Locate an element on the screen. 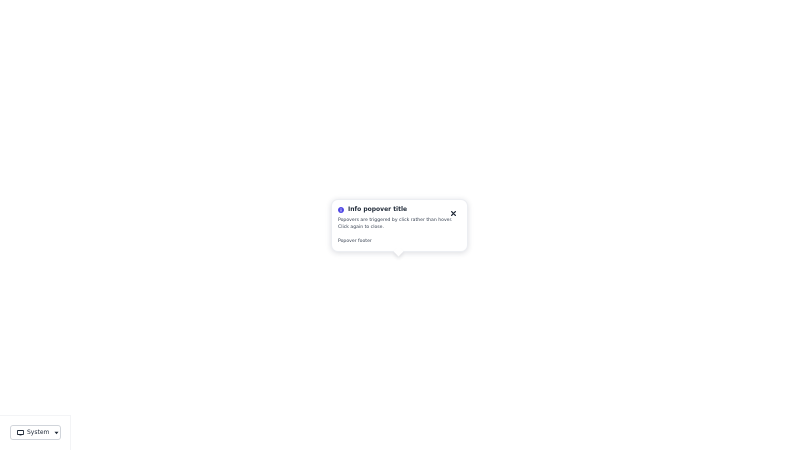 Image resolution: width=800 pixels, height=450 pixels. popover-header: Info popover title is located at coordinates (399, 211).